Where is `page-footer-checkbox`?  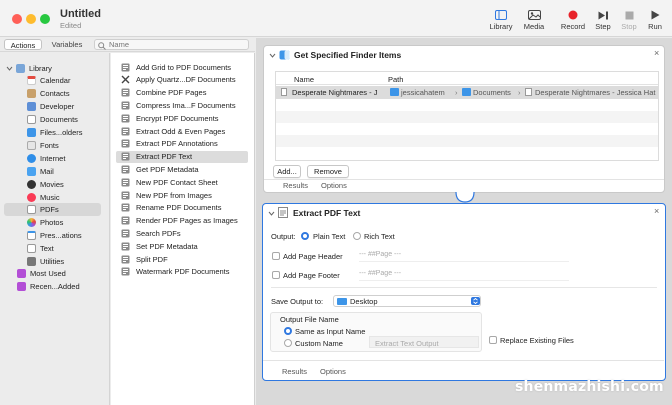
page-footer-checkbox is located at coordinates (276, 275).